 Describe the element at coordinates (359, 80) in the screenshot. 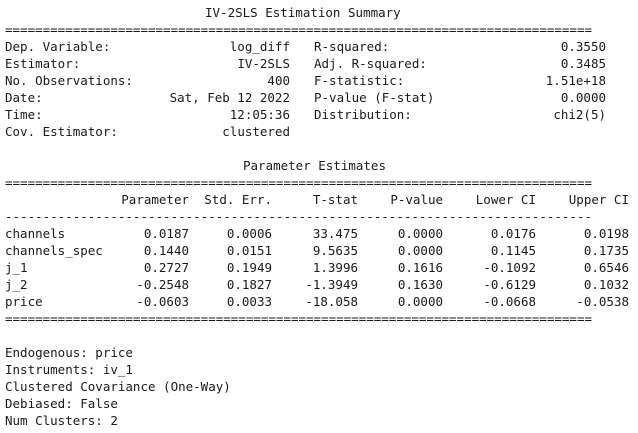

I see `f-statistic-label: F-statistic:` at that location.